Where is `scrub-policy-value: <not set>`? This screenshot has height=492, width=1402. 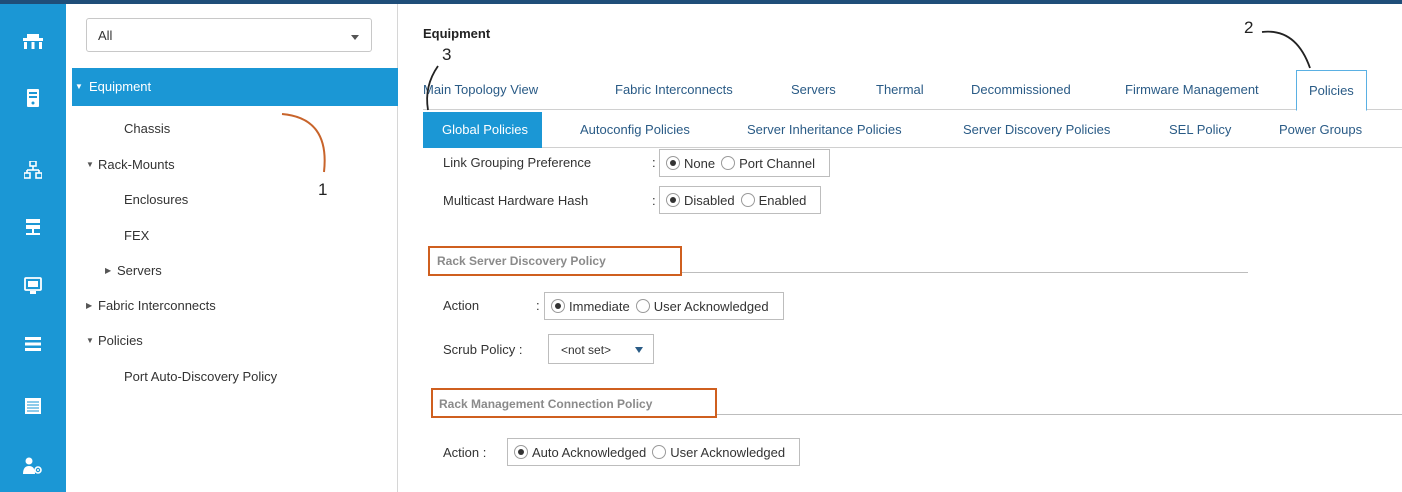 scrub-policy-value: <not set> is located at coordinates (586, 350).